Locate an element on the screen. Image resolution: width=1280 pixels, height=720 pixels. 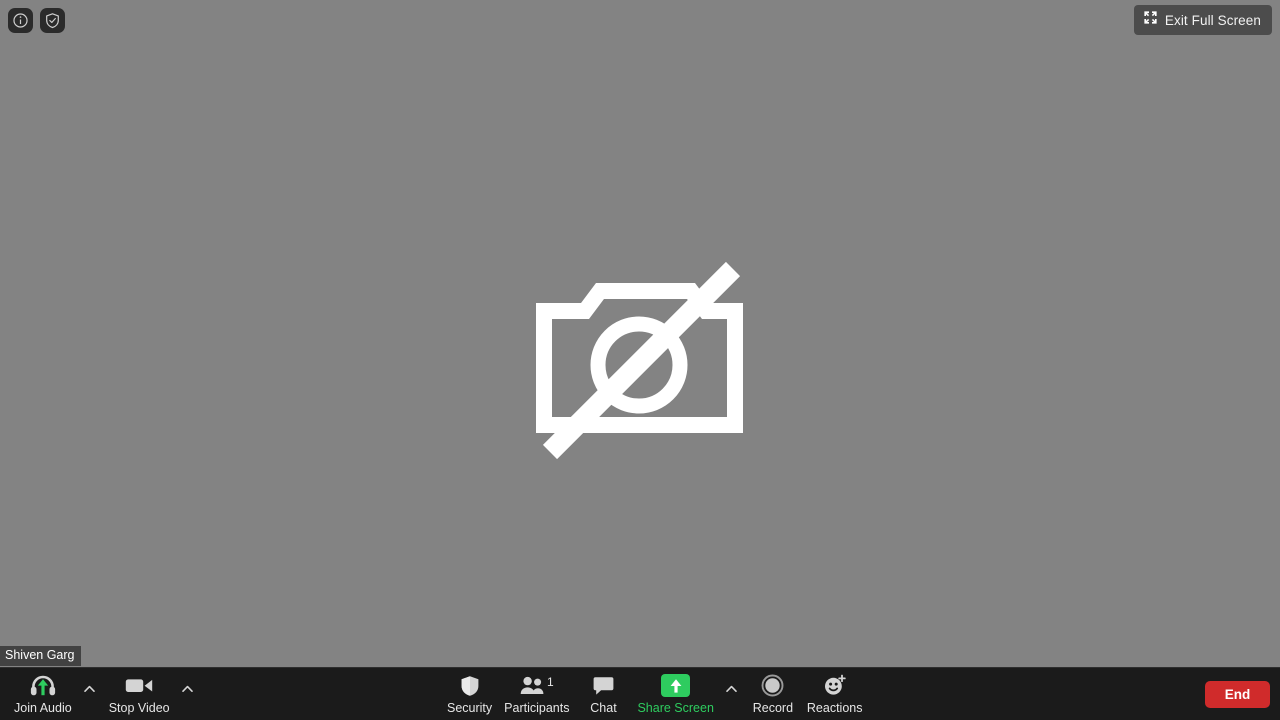
encryption-shield-button is located at coordinates (52, 20).